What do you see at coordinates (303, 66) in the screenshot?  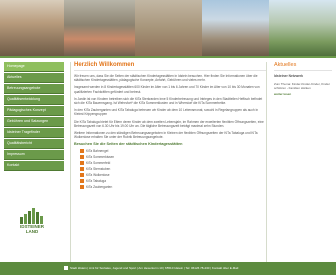 I see `news-title: Aktuelles` at bounding box center [303, 66].